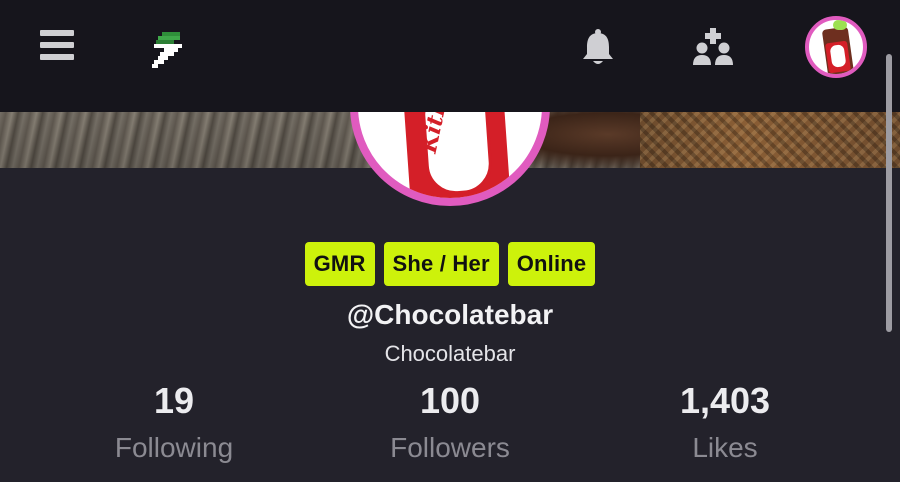 The width and height of the screenshot is (900, 482). I want to click on banner-weave, so click(770, 140).